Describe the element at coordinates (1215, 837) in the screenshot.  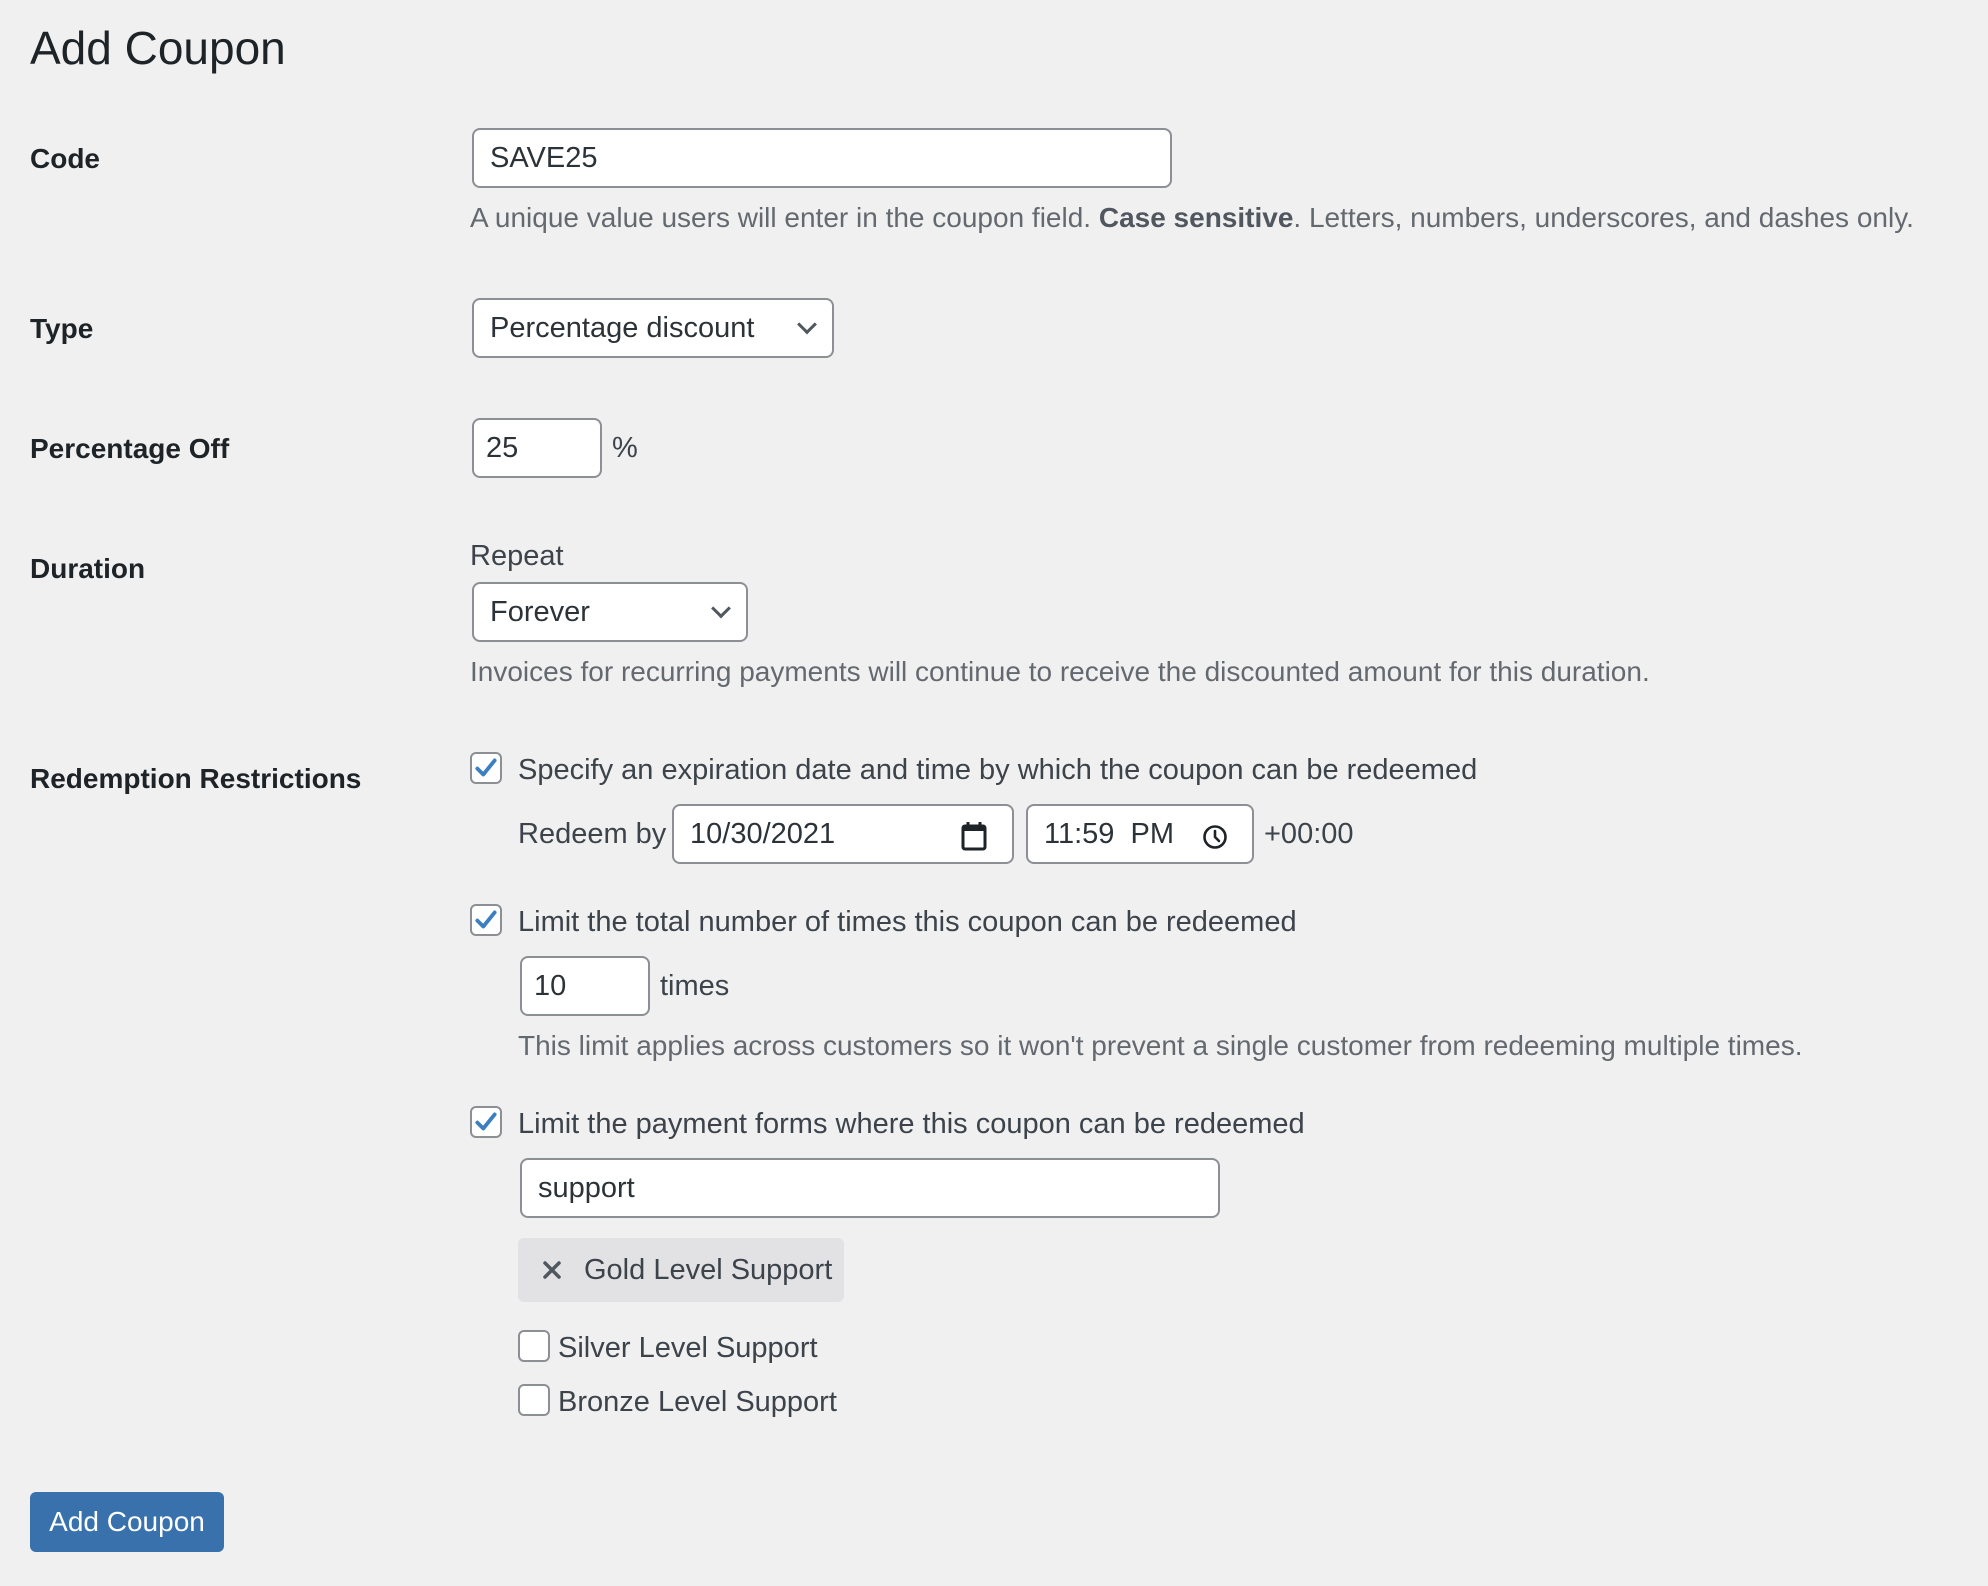
I see `clock-icon` at that location.